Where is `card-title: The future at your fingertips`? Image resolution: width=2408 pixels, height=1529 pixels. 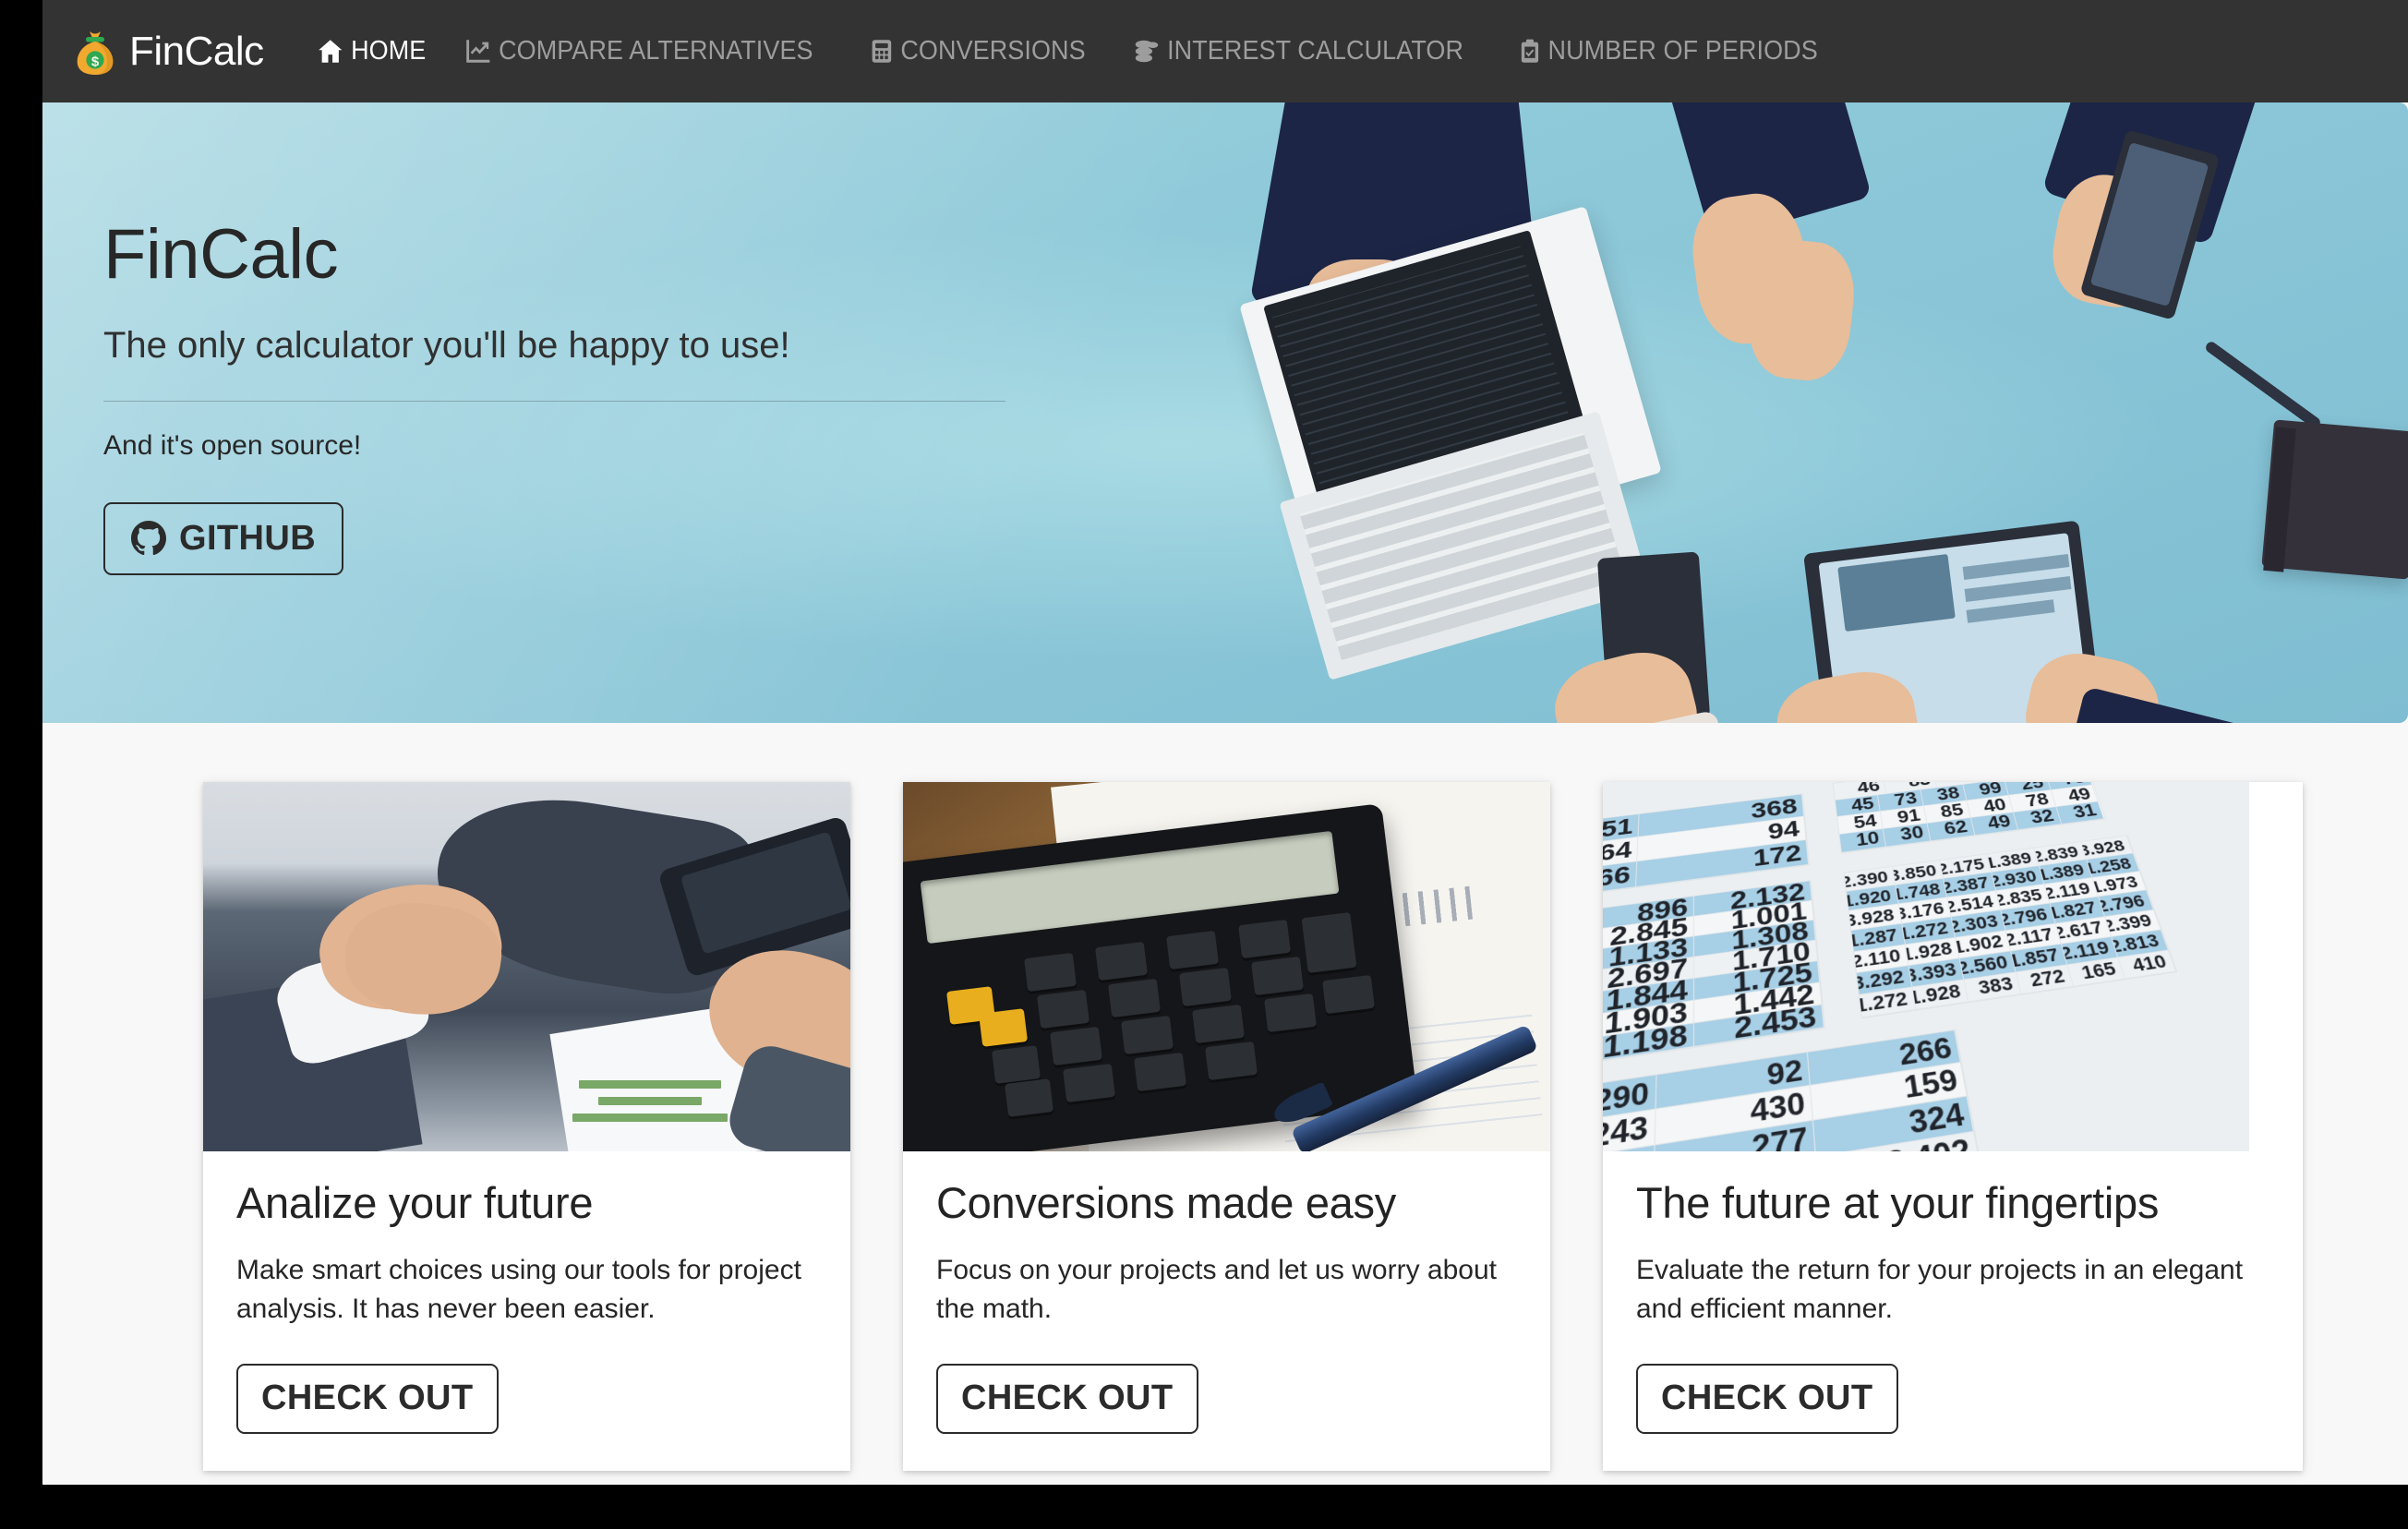
card-title: The future at your fingertips is located at coordinates (1898, 1202).